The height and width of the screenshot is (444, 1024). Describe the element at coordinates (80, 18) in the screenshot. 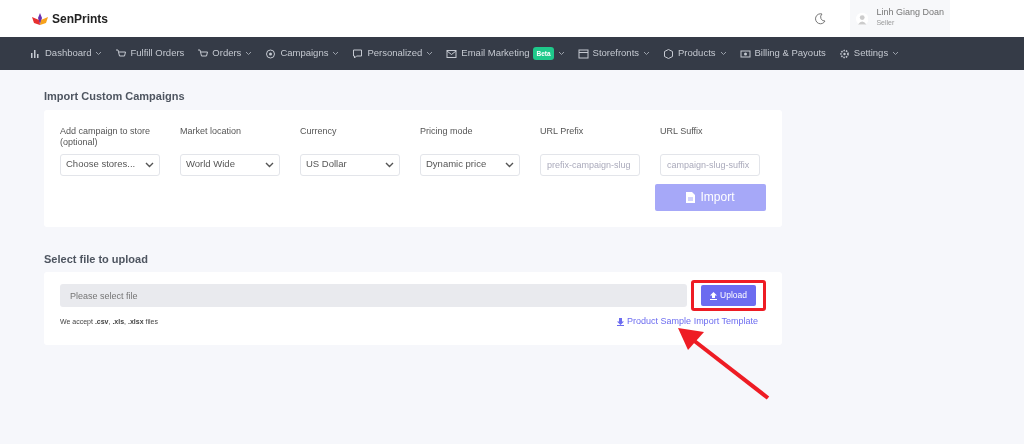

I see `brand-name: SenPrints` at that location.